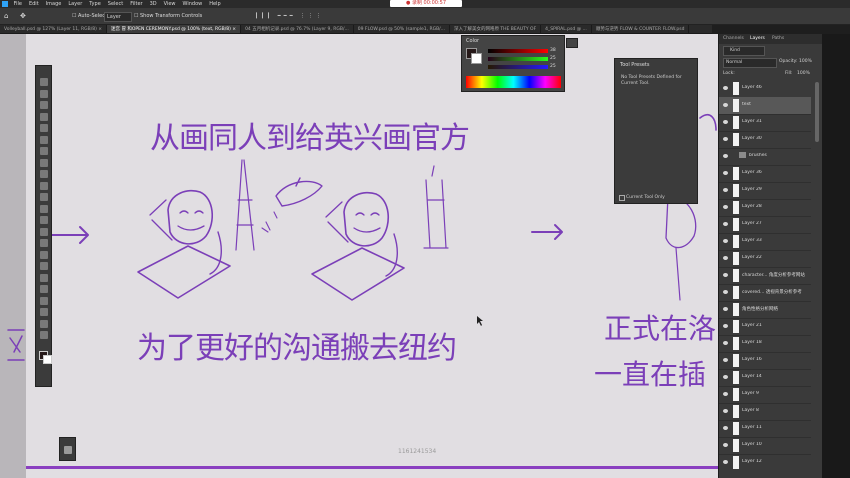 The width and height of the screenshot is (850, 478). What do you see at coordinates (765, 208) in the screenshot?
I see `layer-row: Layer 28` at bounding box center [765, 208].